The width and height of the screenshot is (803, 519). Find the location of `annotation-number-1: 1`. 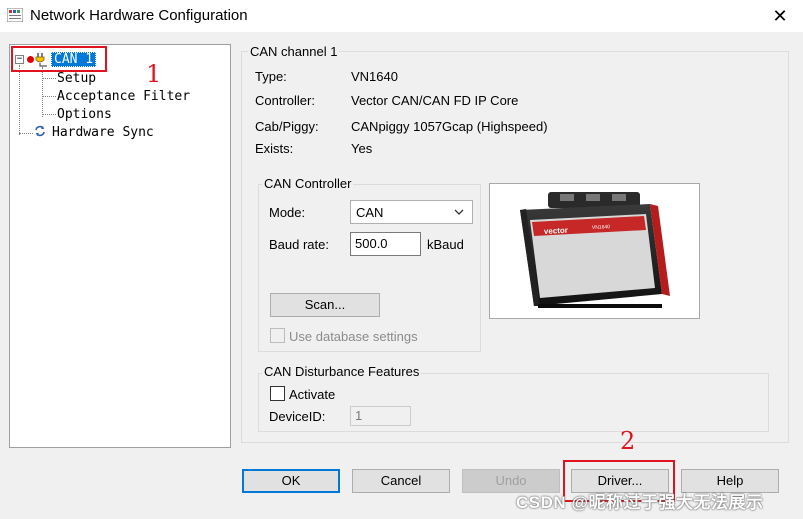

annotation-number-1: 1 is located at coordinates (154, 74).